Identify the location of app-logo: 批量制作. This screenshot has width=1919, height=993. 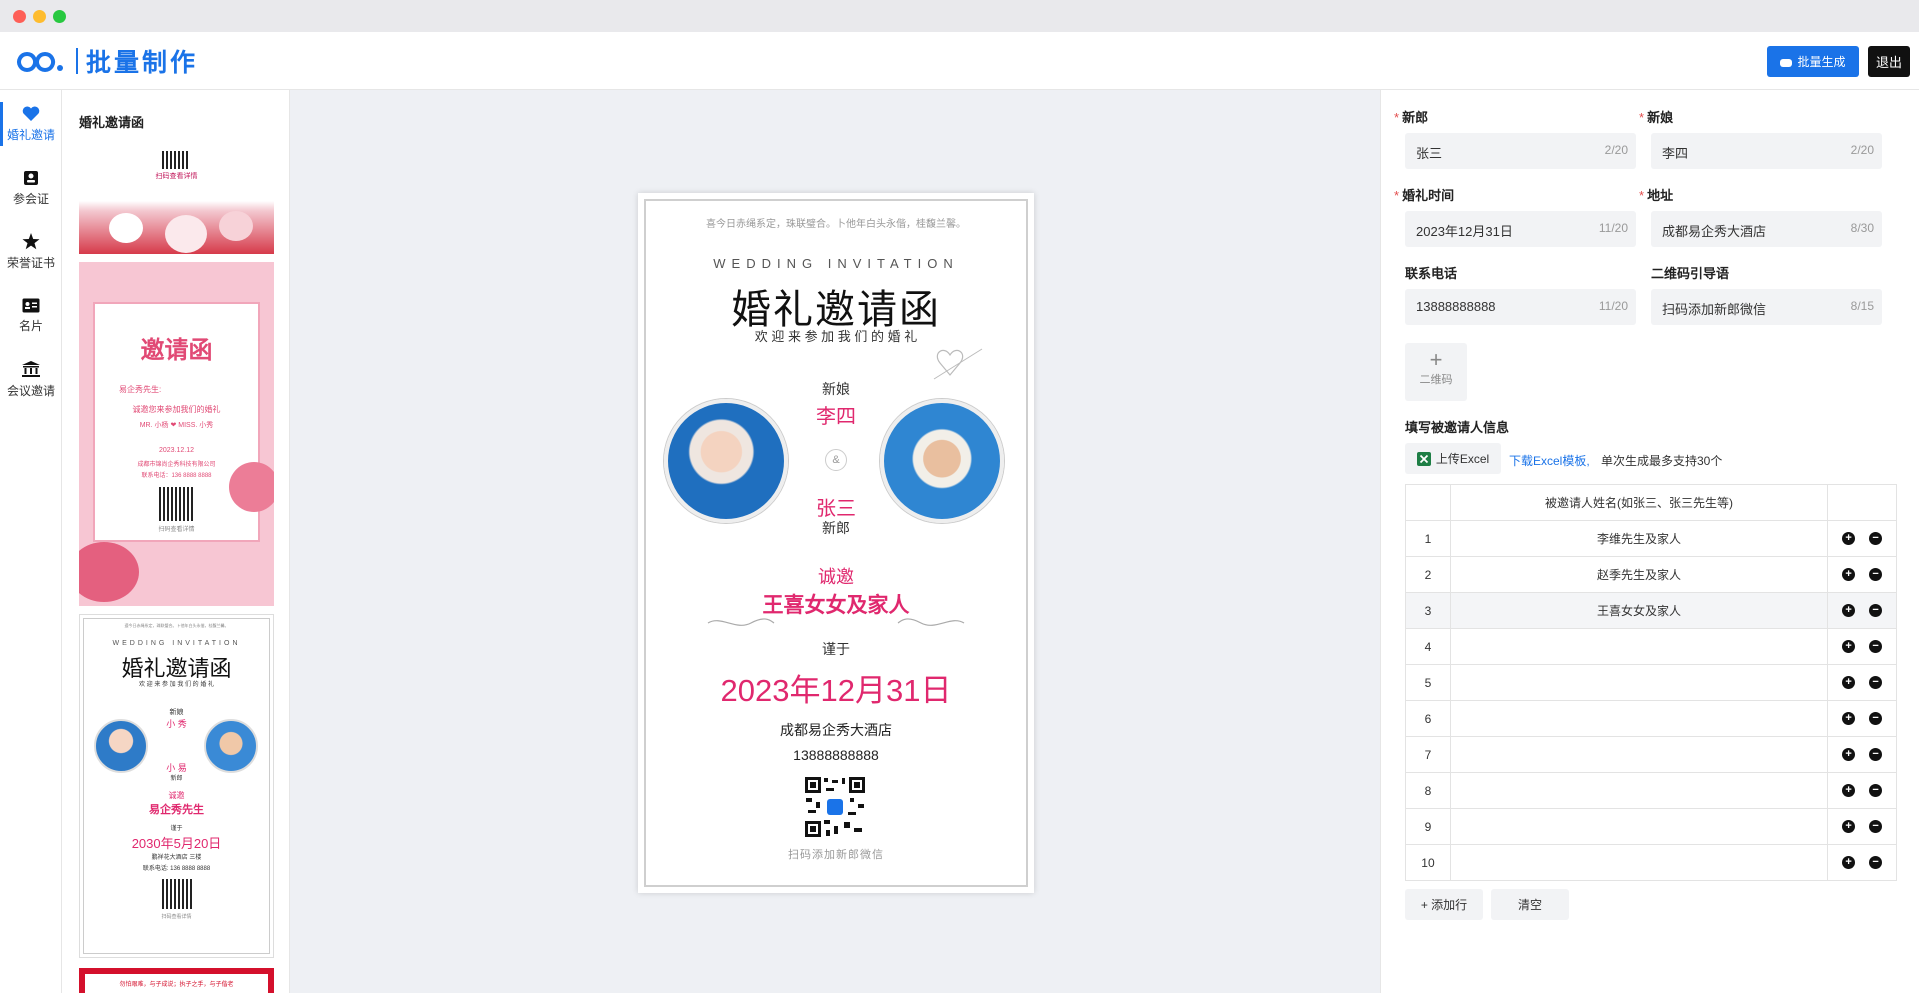
(105, 61).